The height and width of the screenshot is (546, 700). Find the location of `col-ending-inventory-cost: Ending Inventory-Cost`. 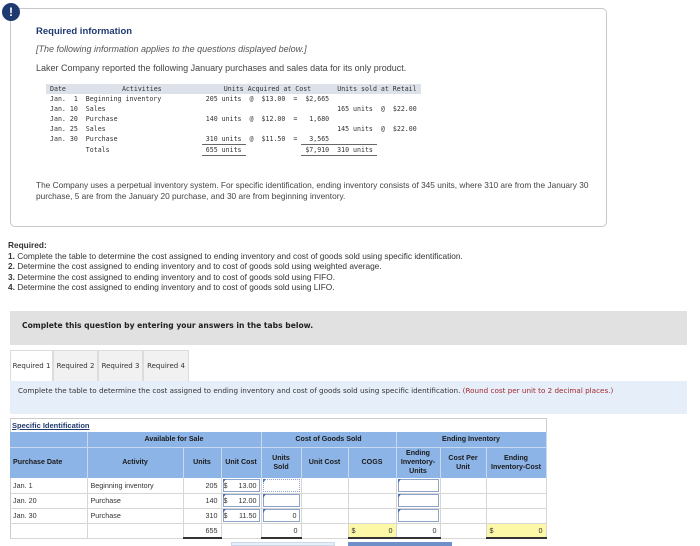

col-ending-inventory-cost: Ending Inventory-Cost is located at coordinates (516, 462).